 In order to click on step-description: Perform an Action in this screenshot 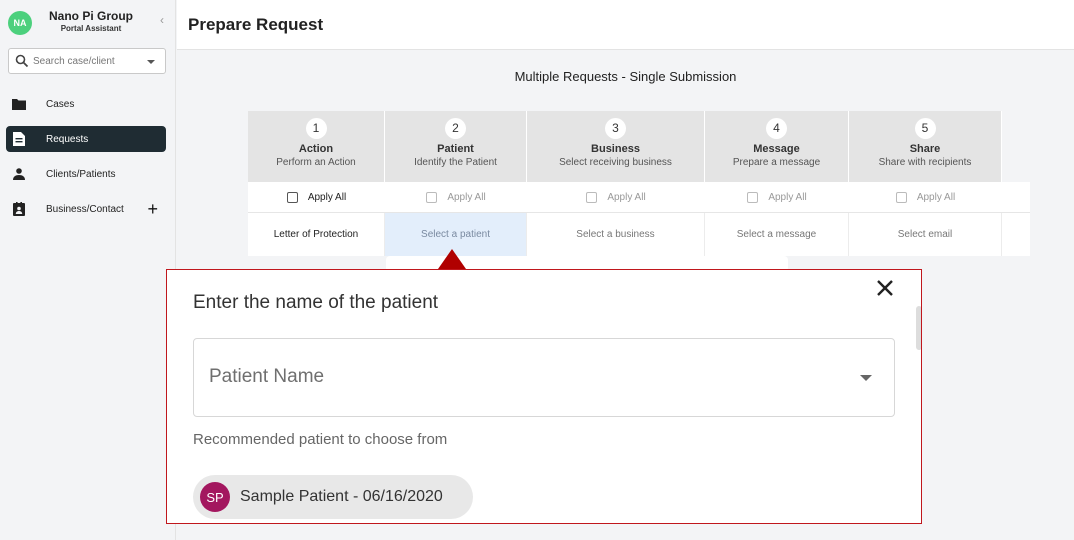, I will do `click(316, 162)`.